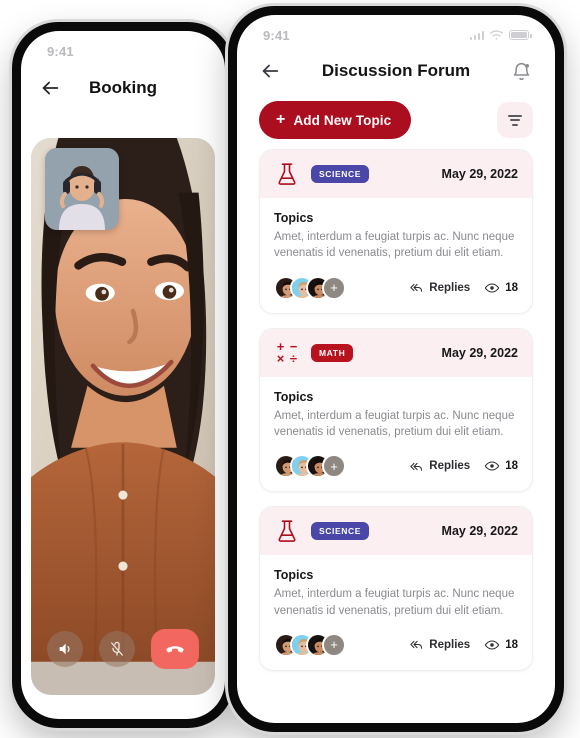  I want to click on topic-card-header: + − × ÷ MATH May 29, 2022, so click(396, 352).